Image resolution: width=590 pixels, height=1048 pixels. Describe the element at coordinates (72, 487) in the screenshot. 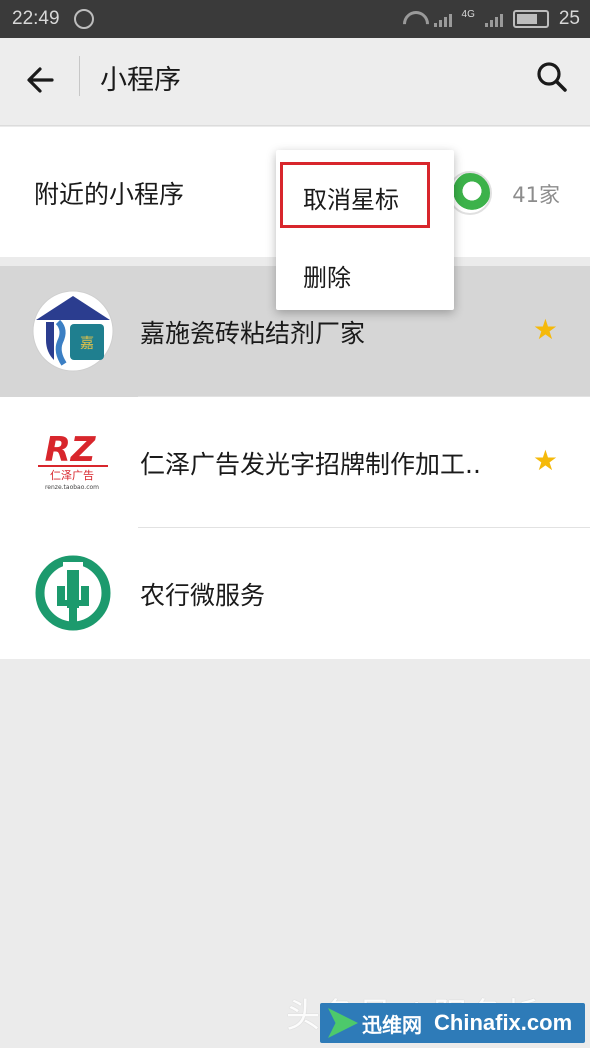

I see `svg-text: renze.taobao.com` at that location.